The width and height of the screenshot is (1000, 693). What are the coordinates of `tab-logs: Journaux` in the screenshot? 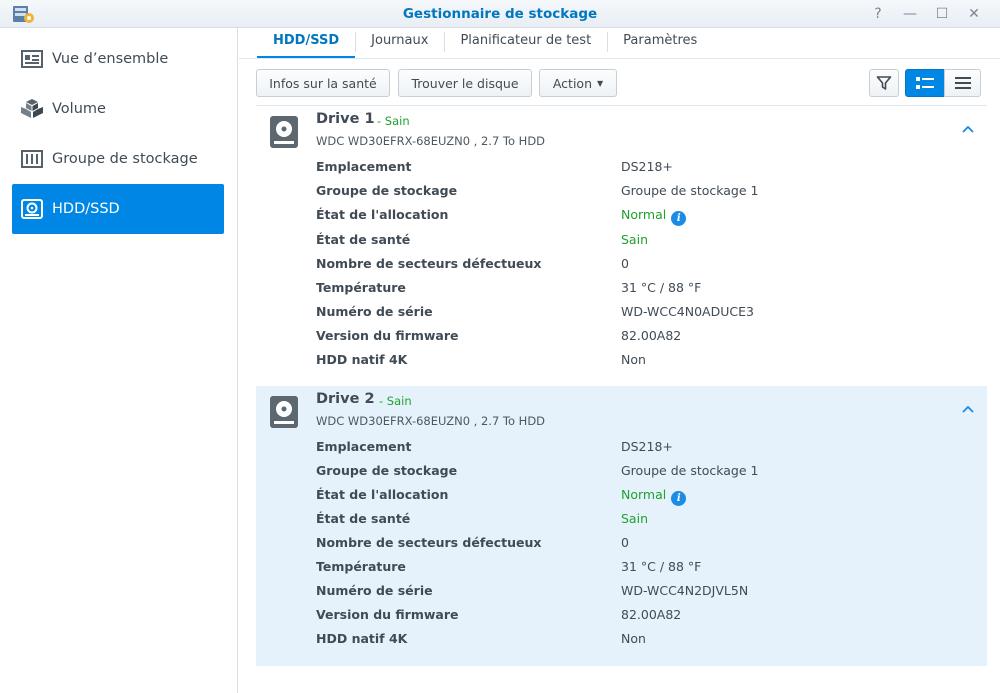 It's located at (399, 43).